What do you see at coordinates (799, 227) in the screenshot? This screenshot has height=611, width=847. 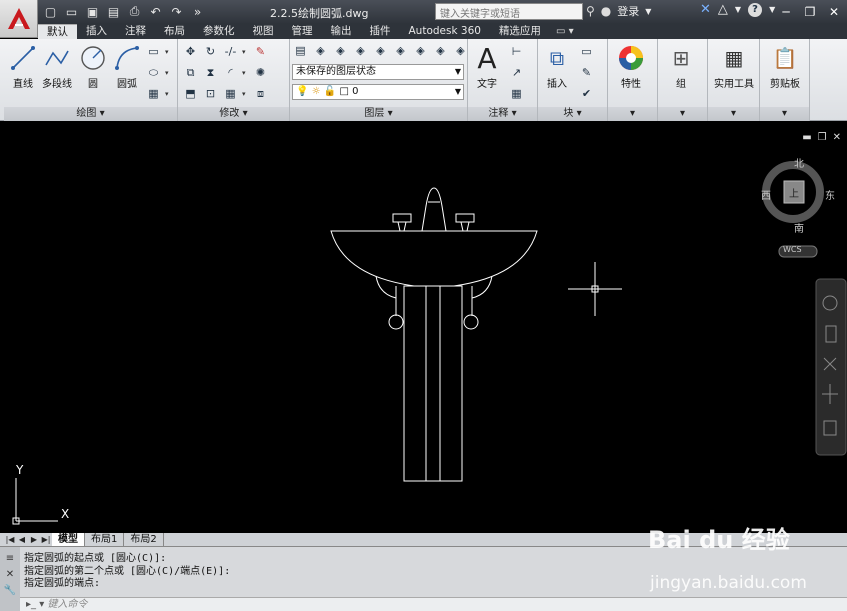 I see `viewcube-south: 南` at bounding box center [799, 227].